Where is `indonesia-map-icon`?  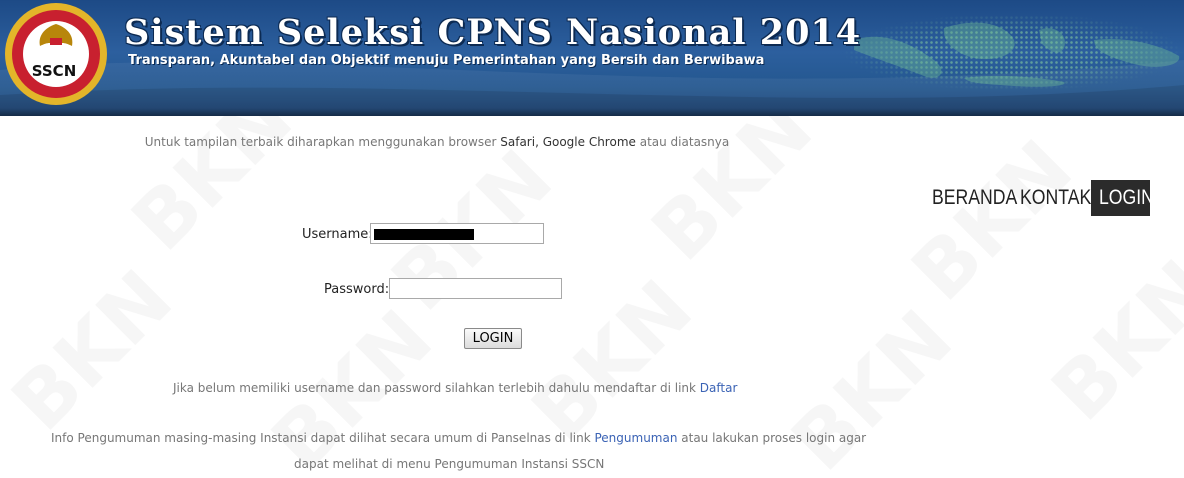 indonesia-map-icon is located at coordinates (1017, 54).